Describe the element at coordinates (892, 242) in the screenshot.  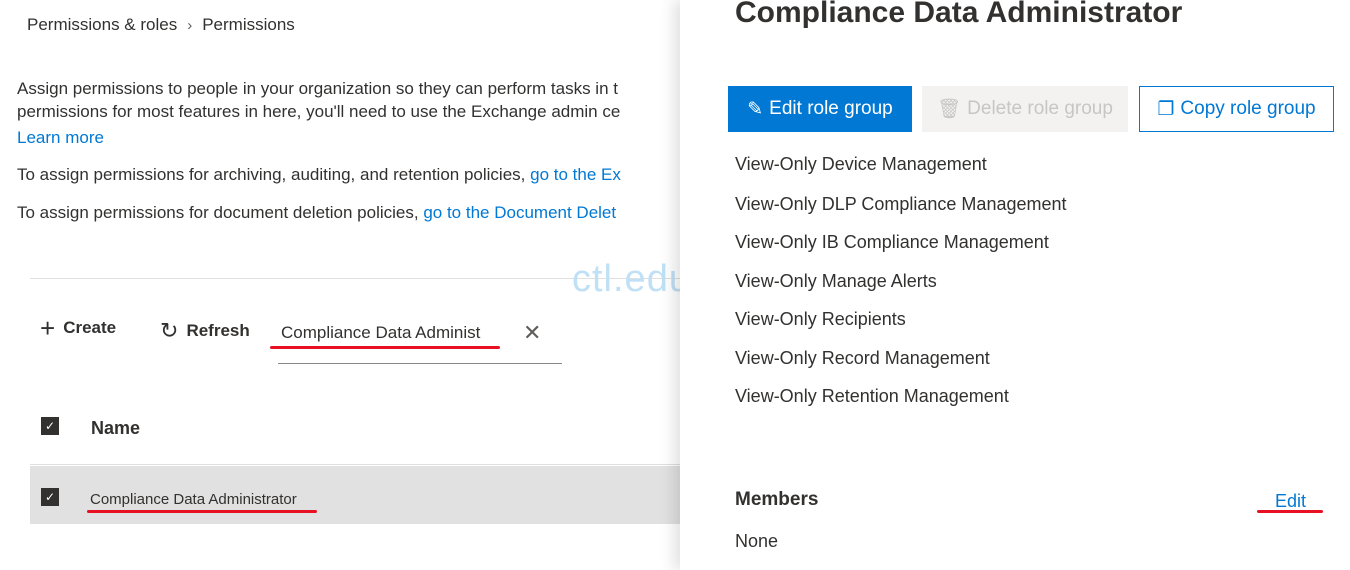
I see `role-item: View-Only IB Compliance Management` at that location.